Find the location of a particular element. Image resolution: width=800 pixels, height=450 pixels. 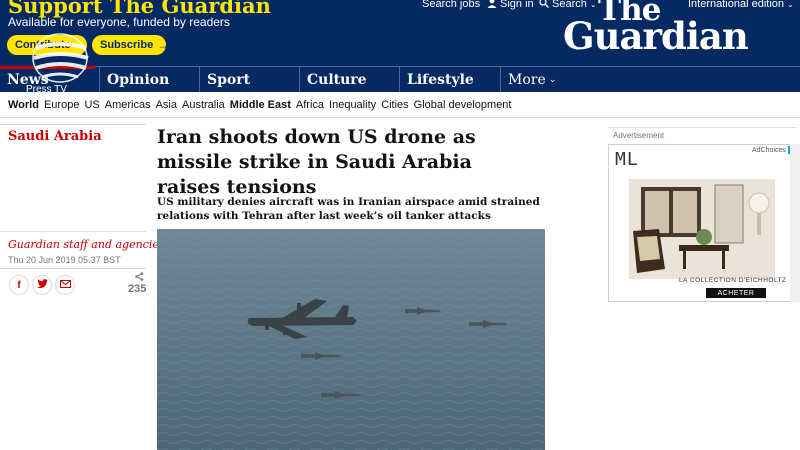

byline: Guardian staff and agencies is located at coordinates (86, 244).